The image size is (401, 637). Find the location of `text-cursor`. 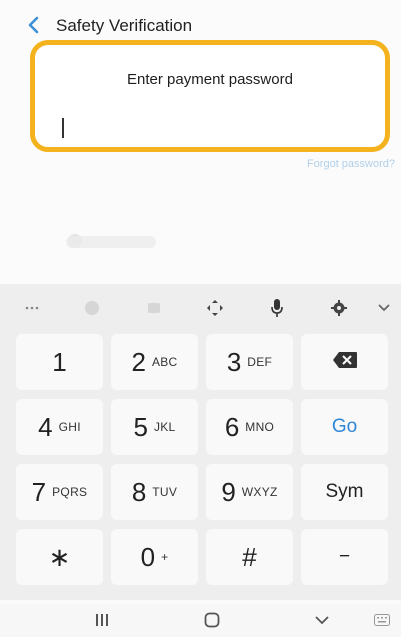

text-cursor is located at coordinates (63, 128).